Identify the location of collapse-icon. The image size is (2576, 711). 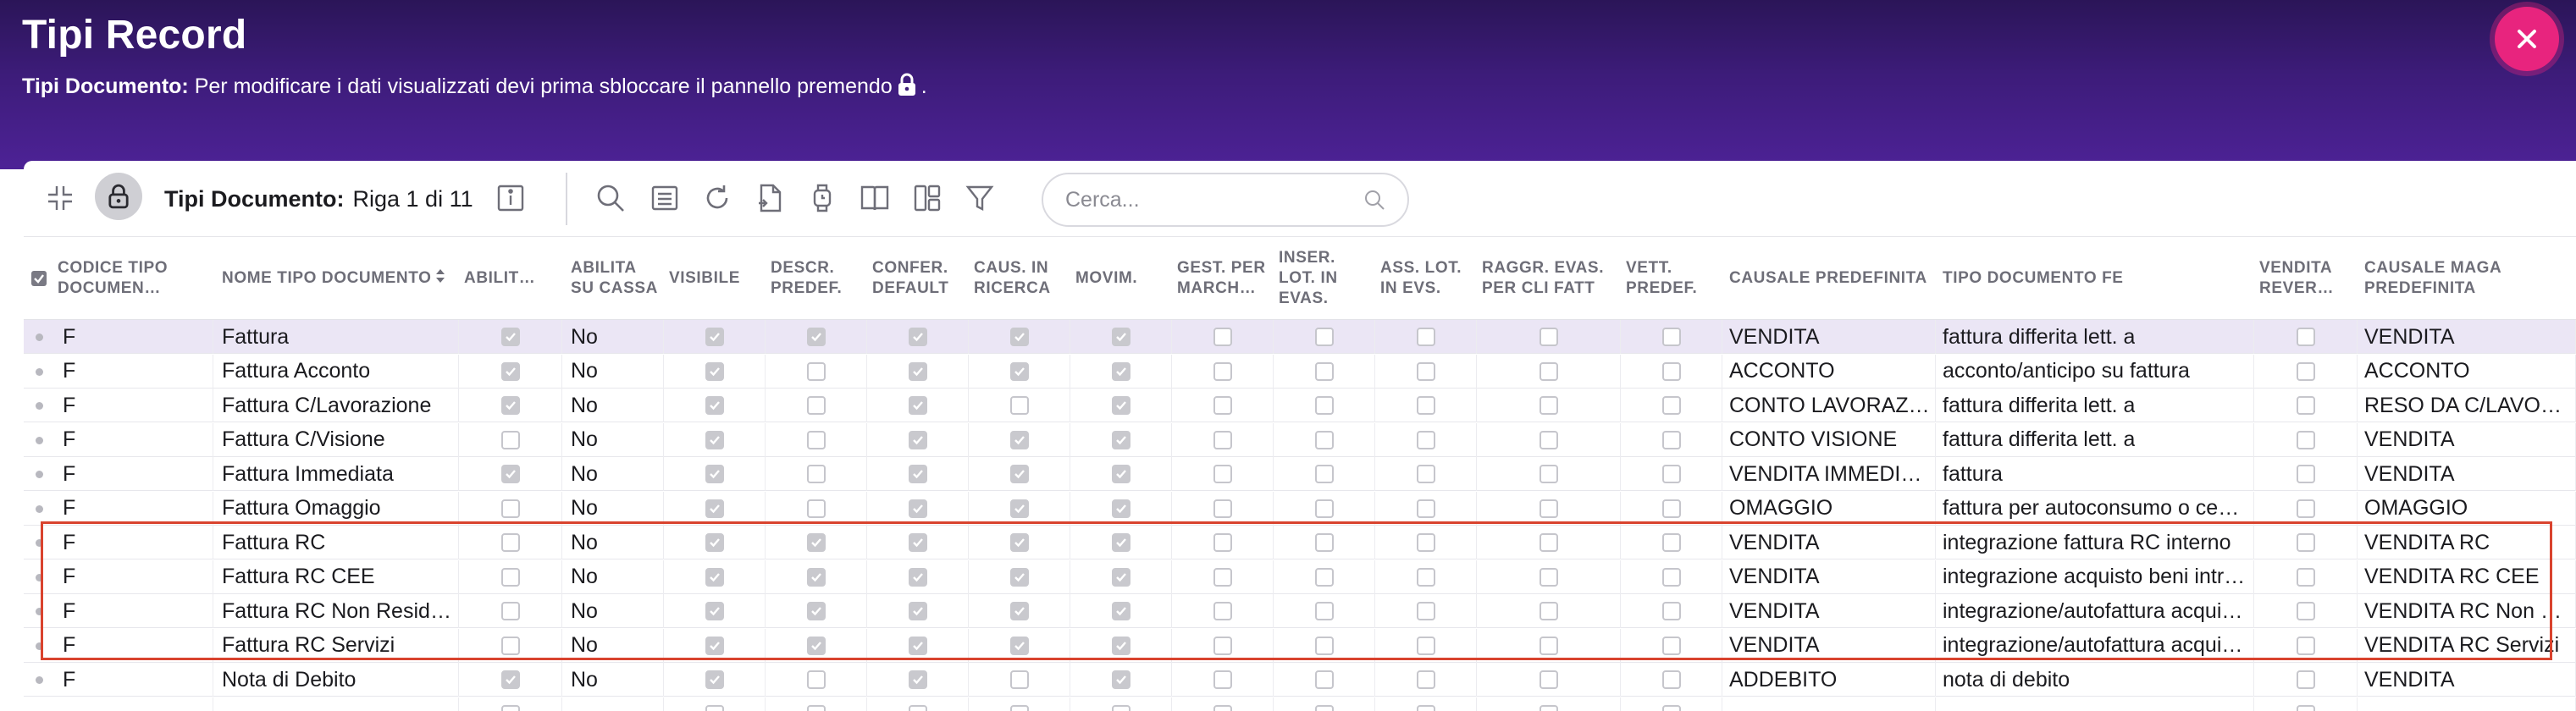
(60, 198).